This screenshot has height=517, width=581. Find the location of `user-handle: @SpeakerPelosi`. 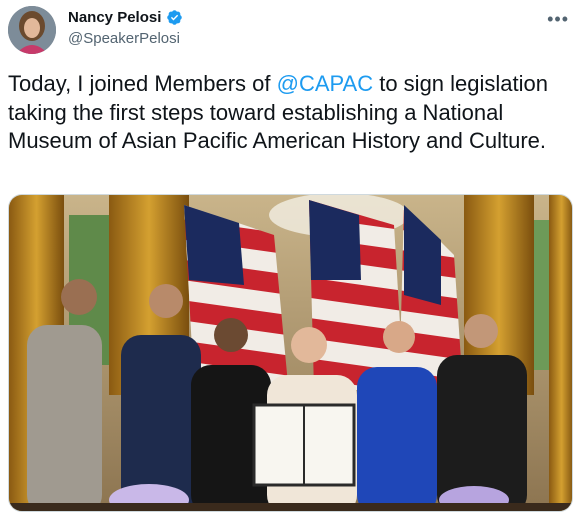

user-handle: @SpeakerPelosi is located at coordinates (125, 38).